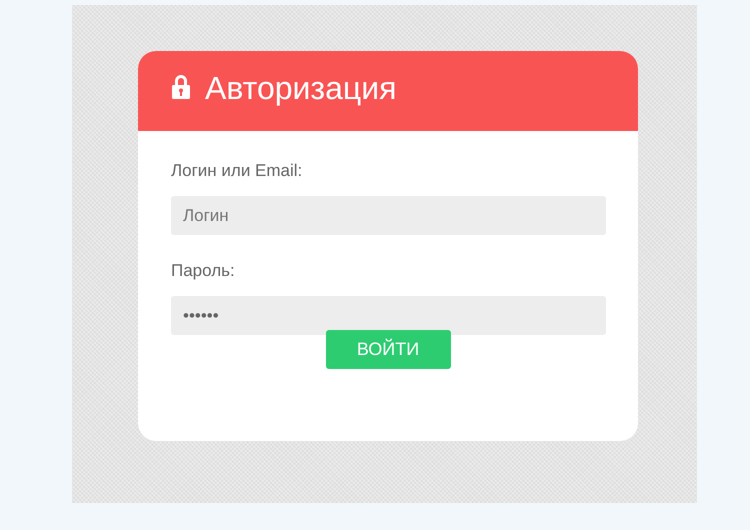  What do you see at coordinates (388, 315) in the screenshot?
I see `input-field: ••••••` at bounding box center [388, 315].